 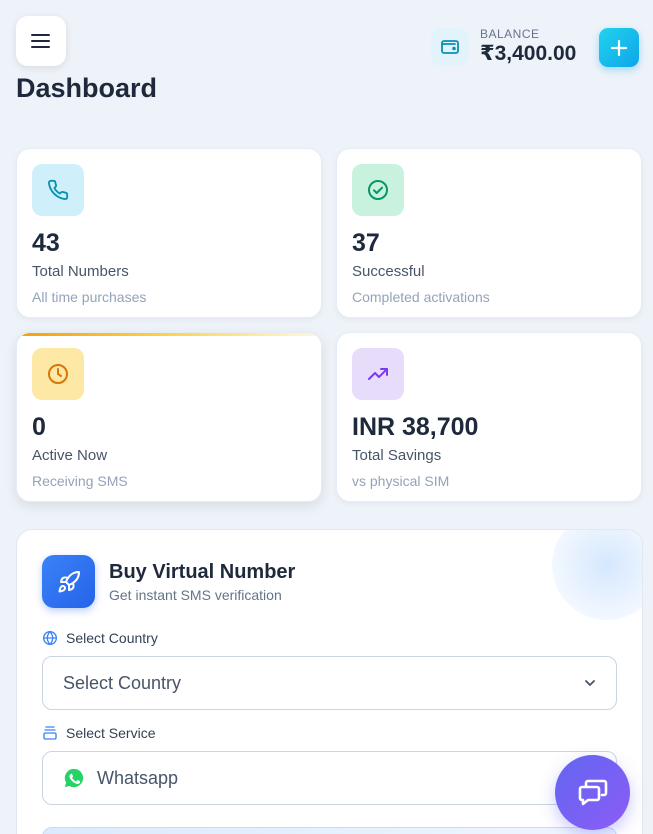 What do you see at coordinates (415, 427) in the screenshot?
I see `stat-value: INR 38,700` at bounding box center [415, 427].